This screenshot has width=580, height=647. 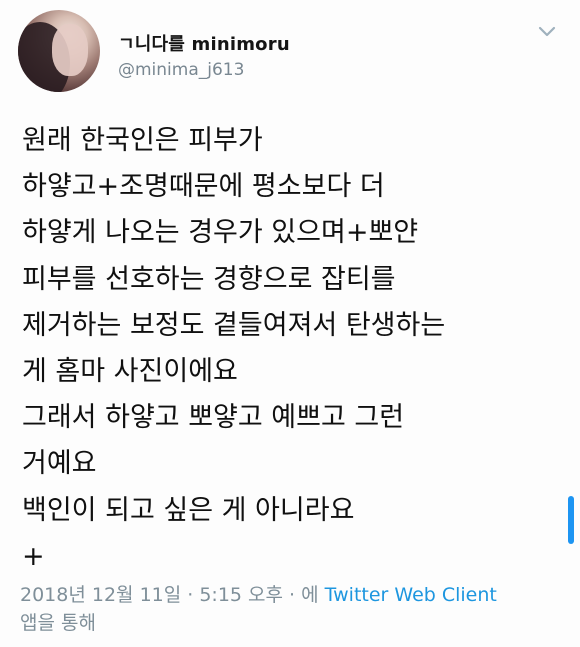 I want to click on tweet-source-link: Twitter Web Client, so click(x=411, y=595).